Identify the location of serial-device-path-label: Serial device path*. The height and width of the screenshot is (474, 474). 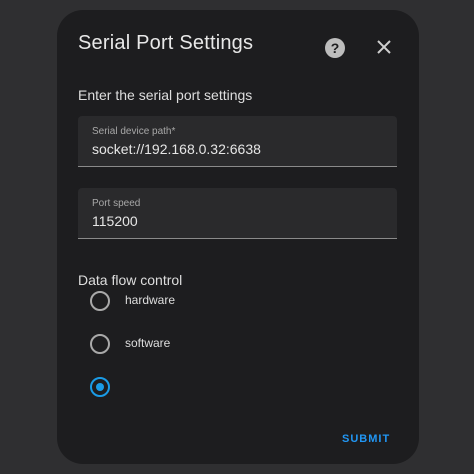
(134, 131).